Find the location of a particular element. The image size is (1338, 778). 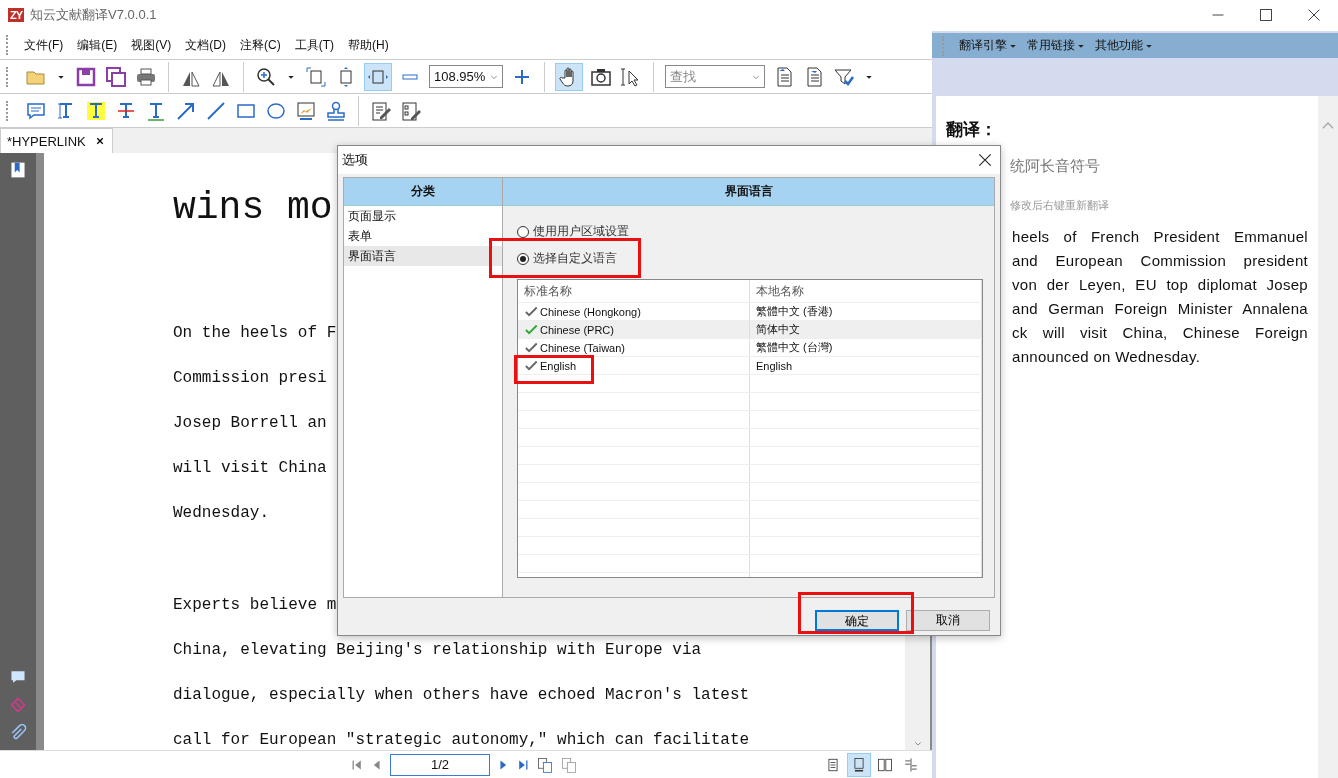

highlight-text-icon is located at coordinates (96, 110).